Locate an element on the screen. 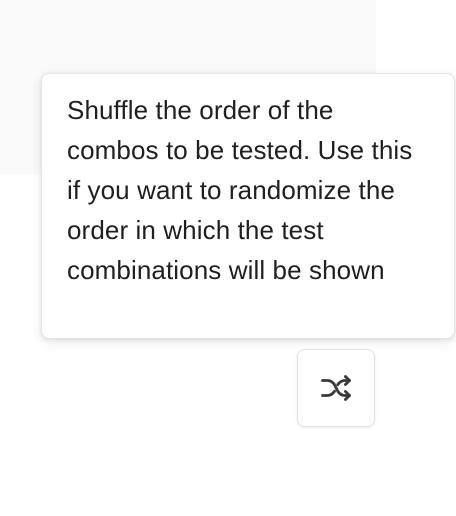  shuffle-icon is located at coordinates (336, 388).